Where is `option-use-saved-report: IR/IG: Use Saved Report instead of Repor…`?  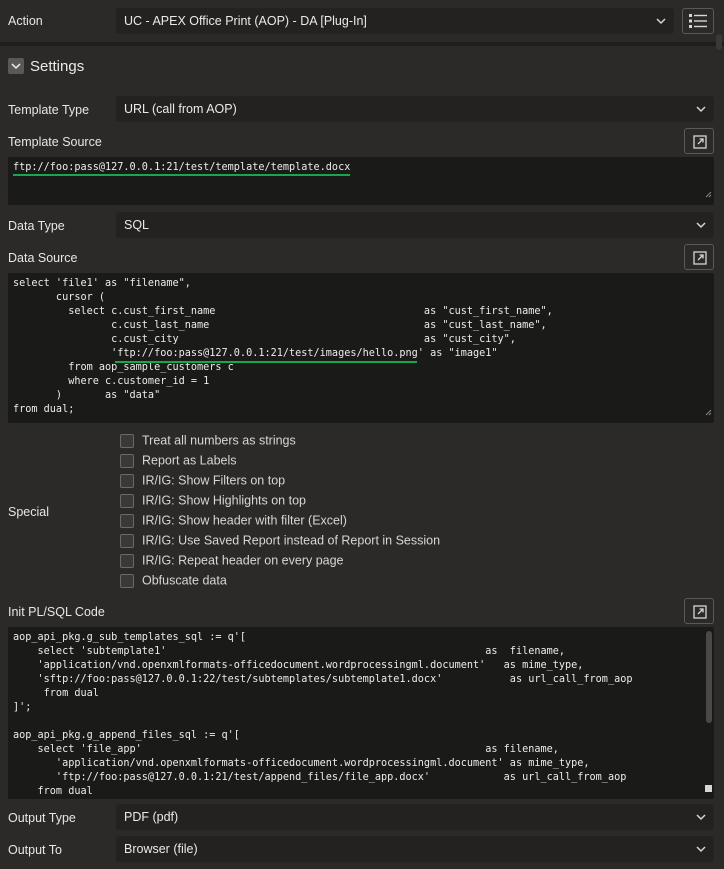 option-use-saved-report: IR/IG: Use Saved Report instead of Repor… is located at coordinates (280, 542).